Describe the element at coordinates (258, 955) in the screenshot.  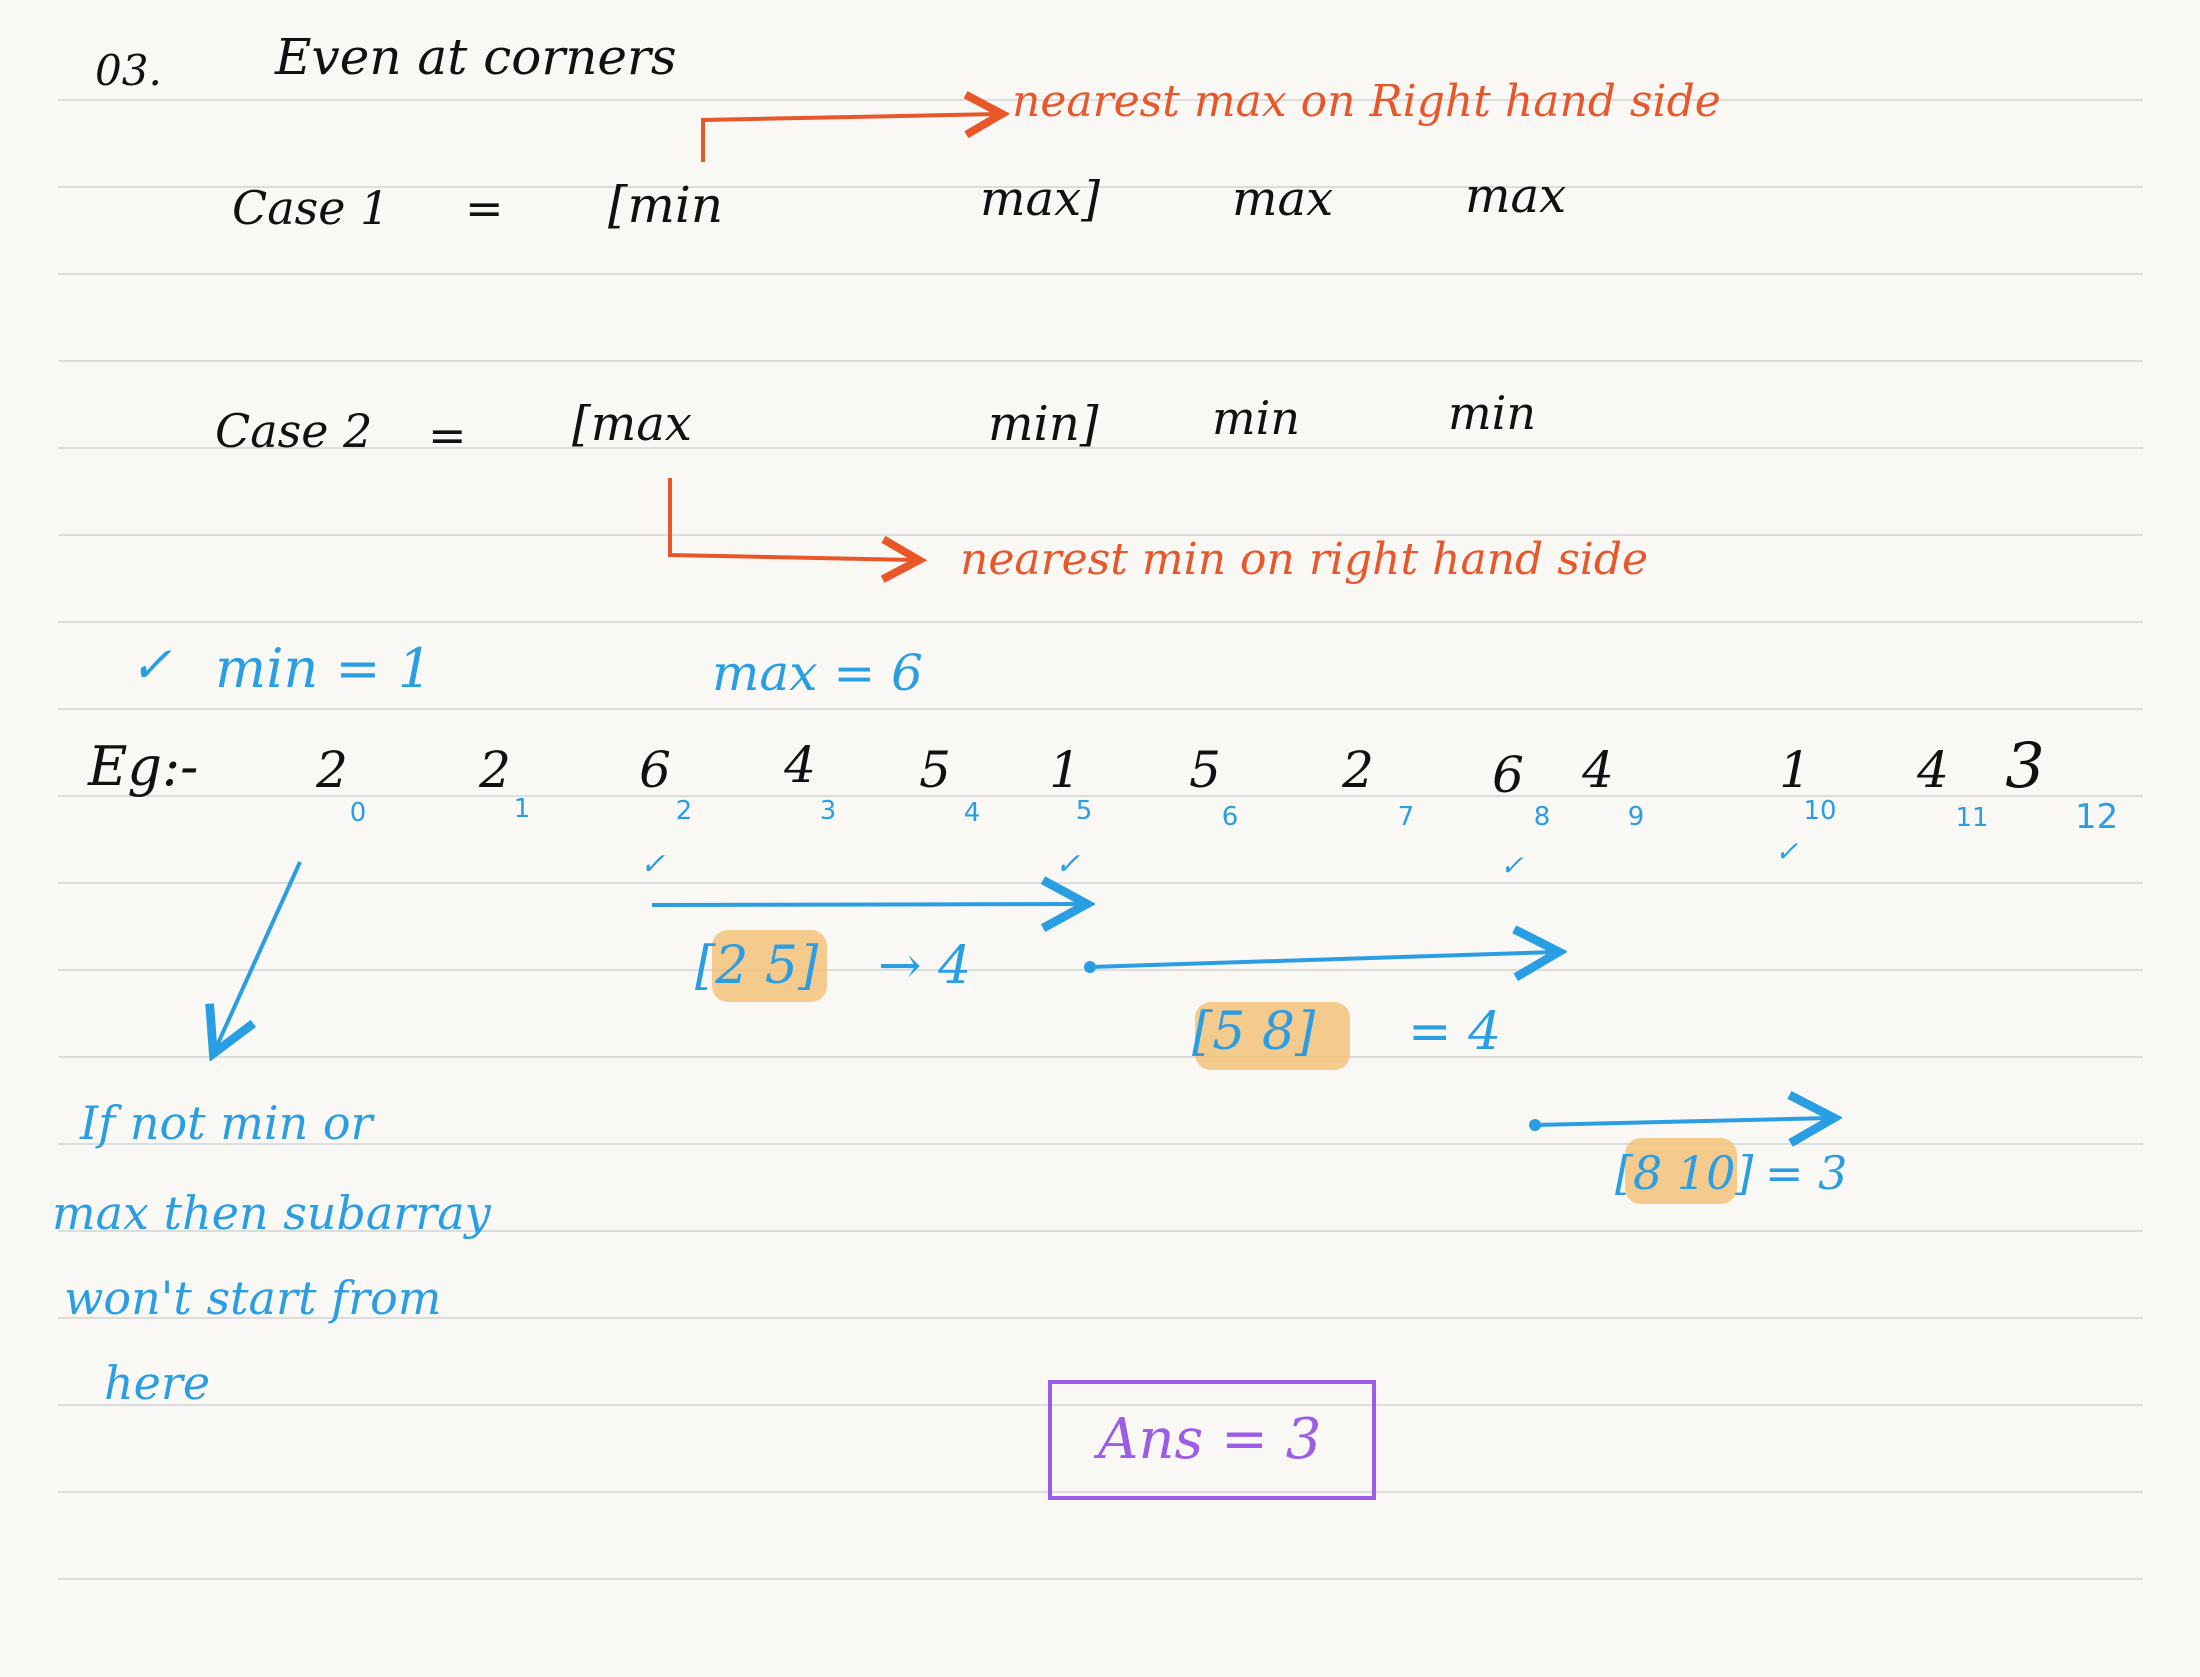
I see `down-arrow` at that location.